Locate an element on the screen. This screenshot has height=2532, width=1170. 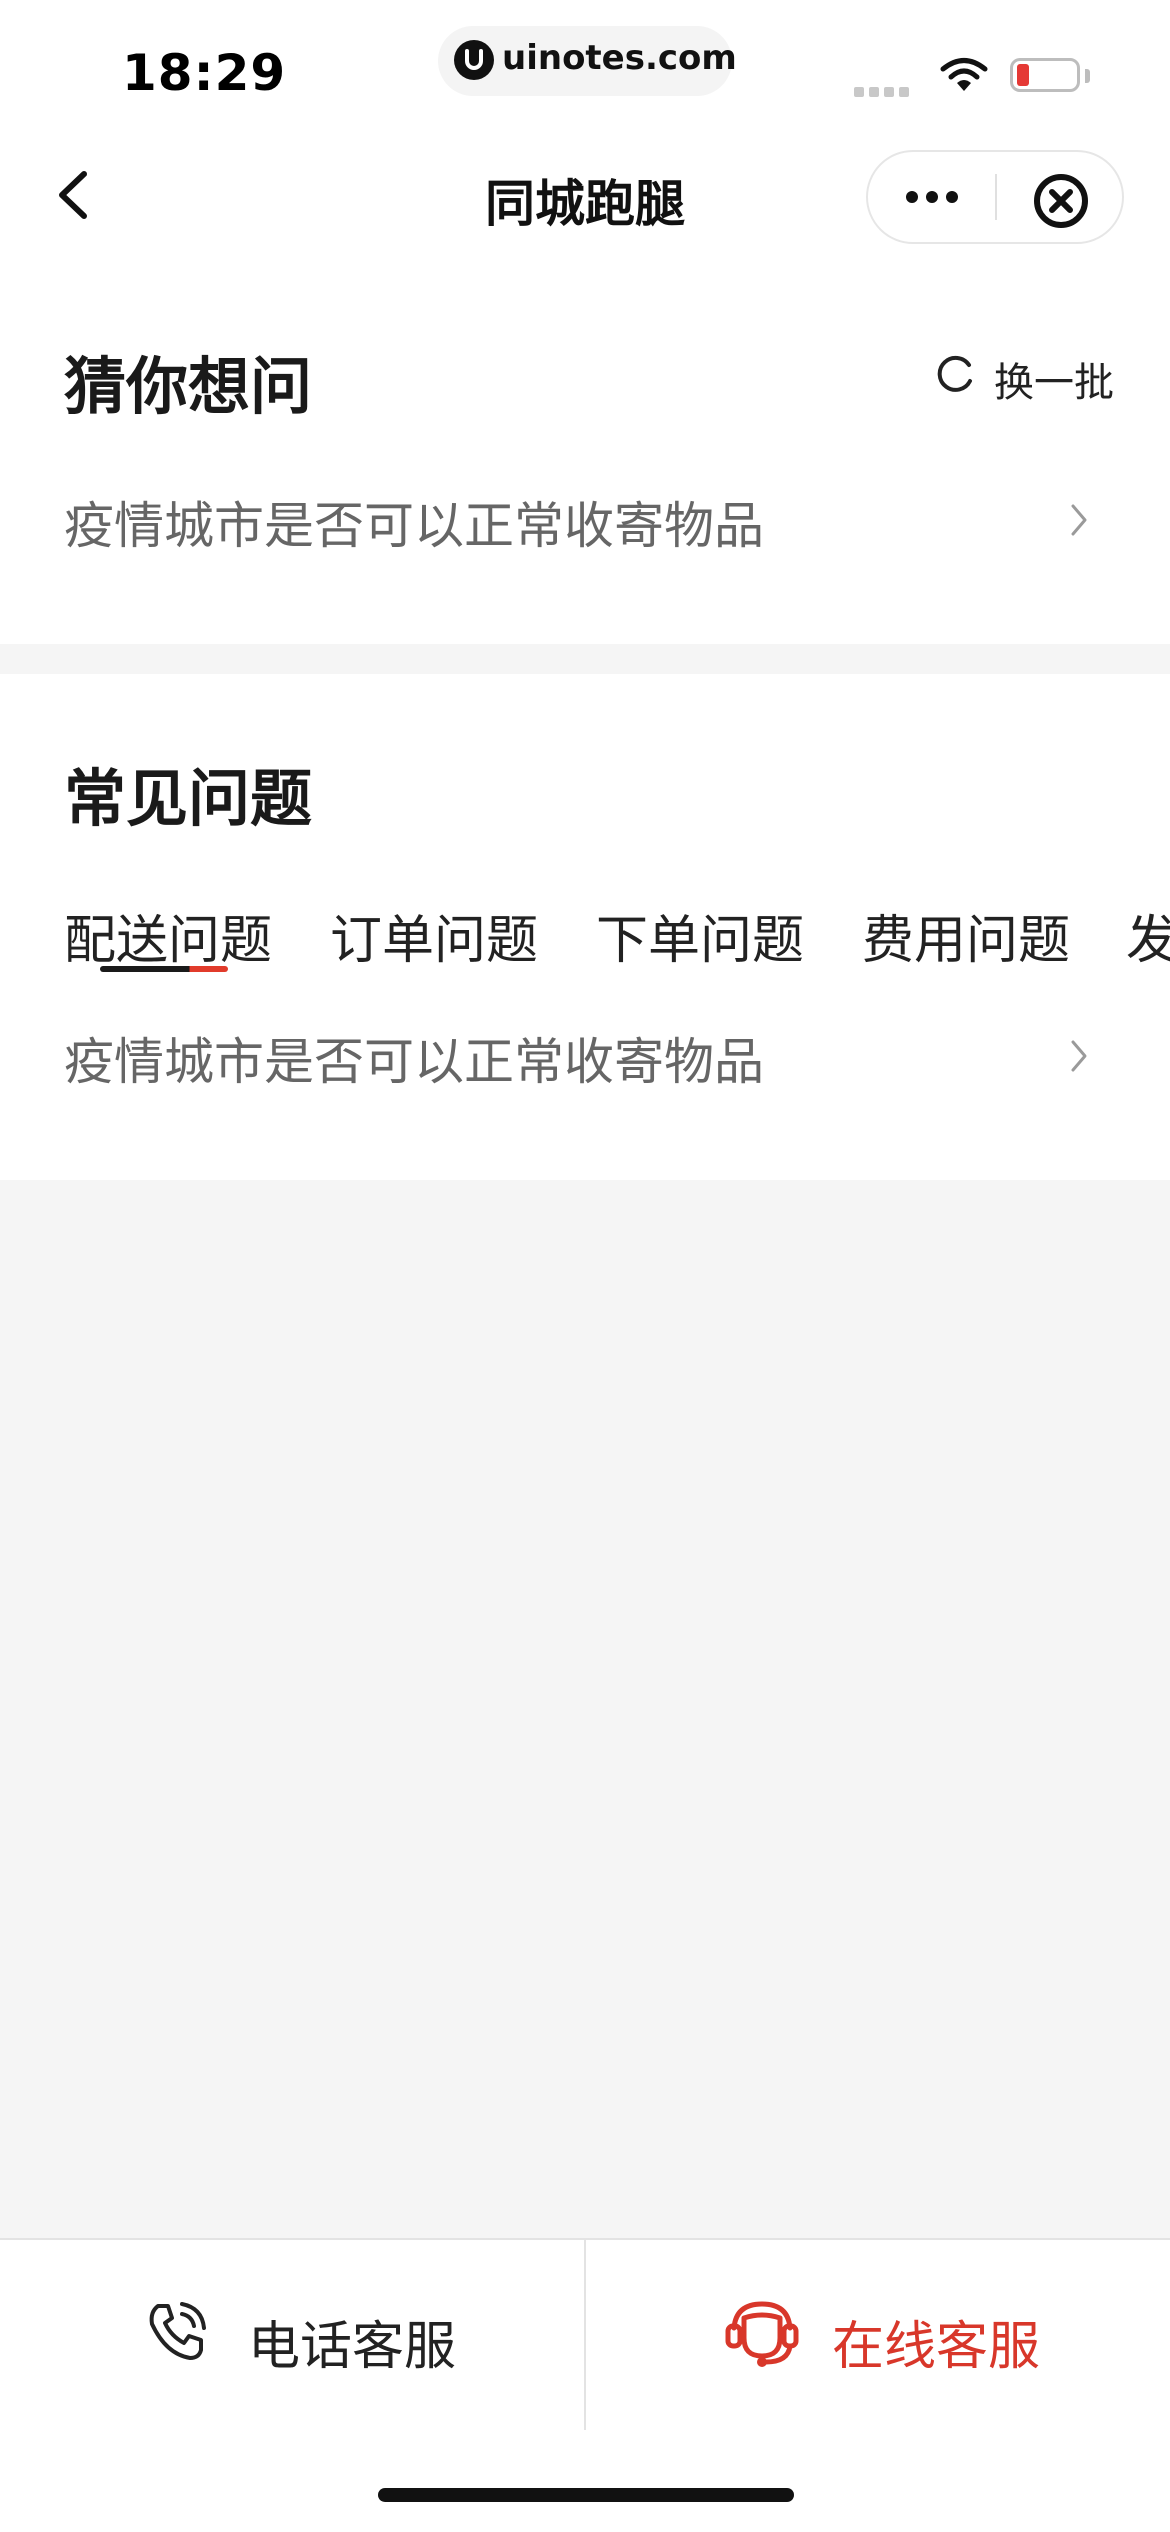
tab-order: 订单问题 is located at coordinates (434, 935).